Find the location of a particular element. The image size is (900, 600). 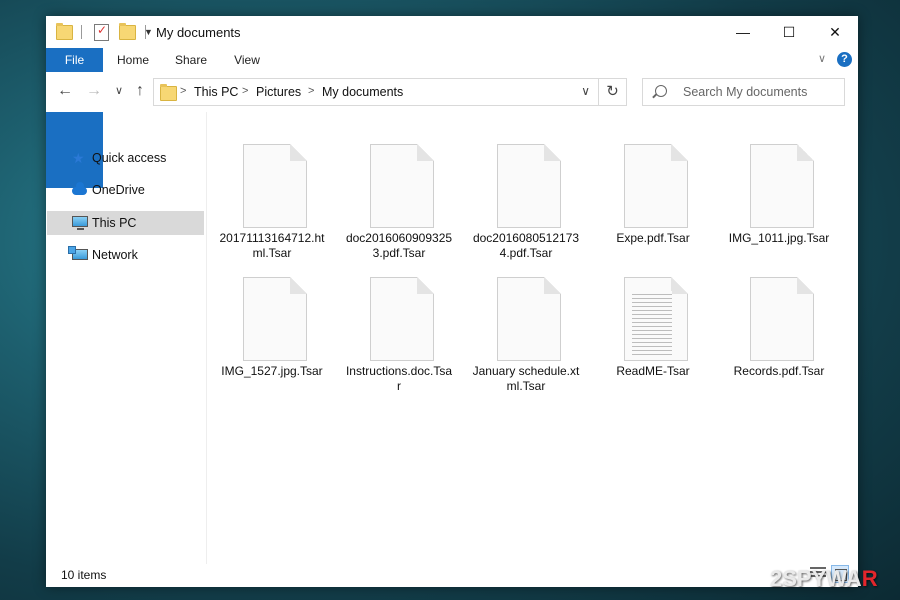

status-bar: 10 items is located at coordinates (452, 575).